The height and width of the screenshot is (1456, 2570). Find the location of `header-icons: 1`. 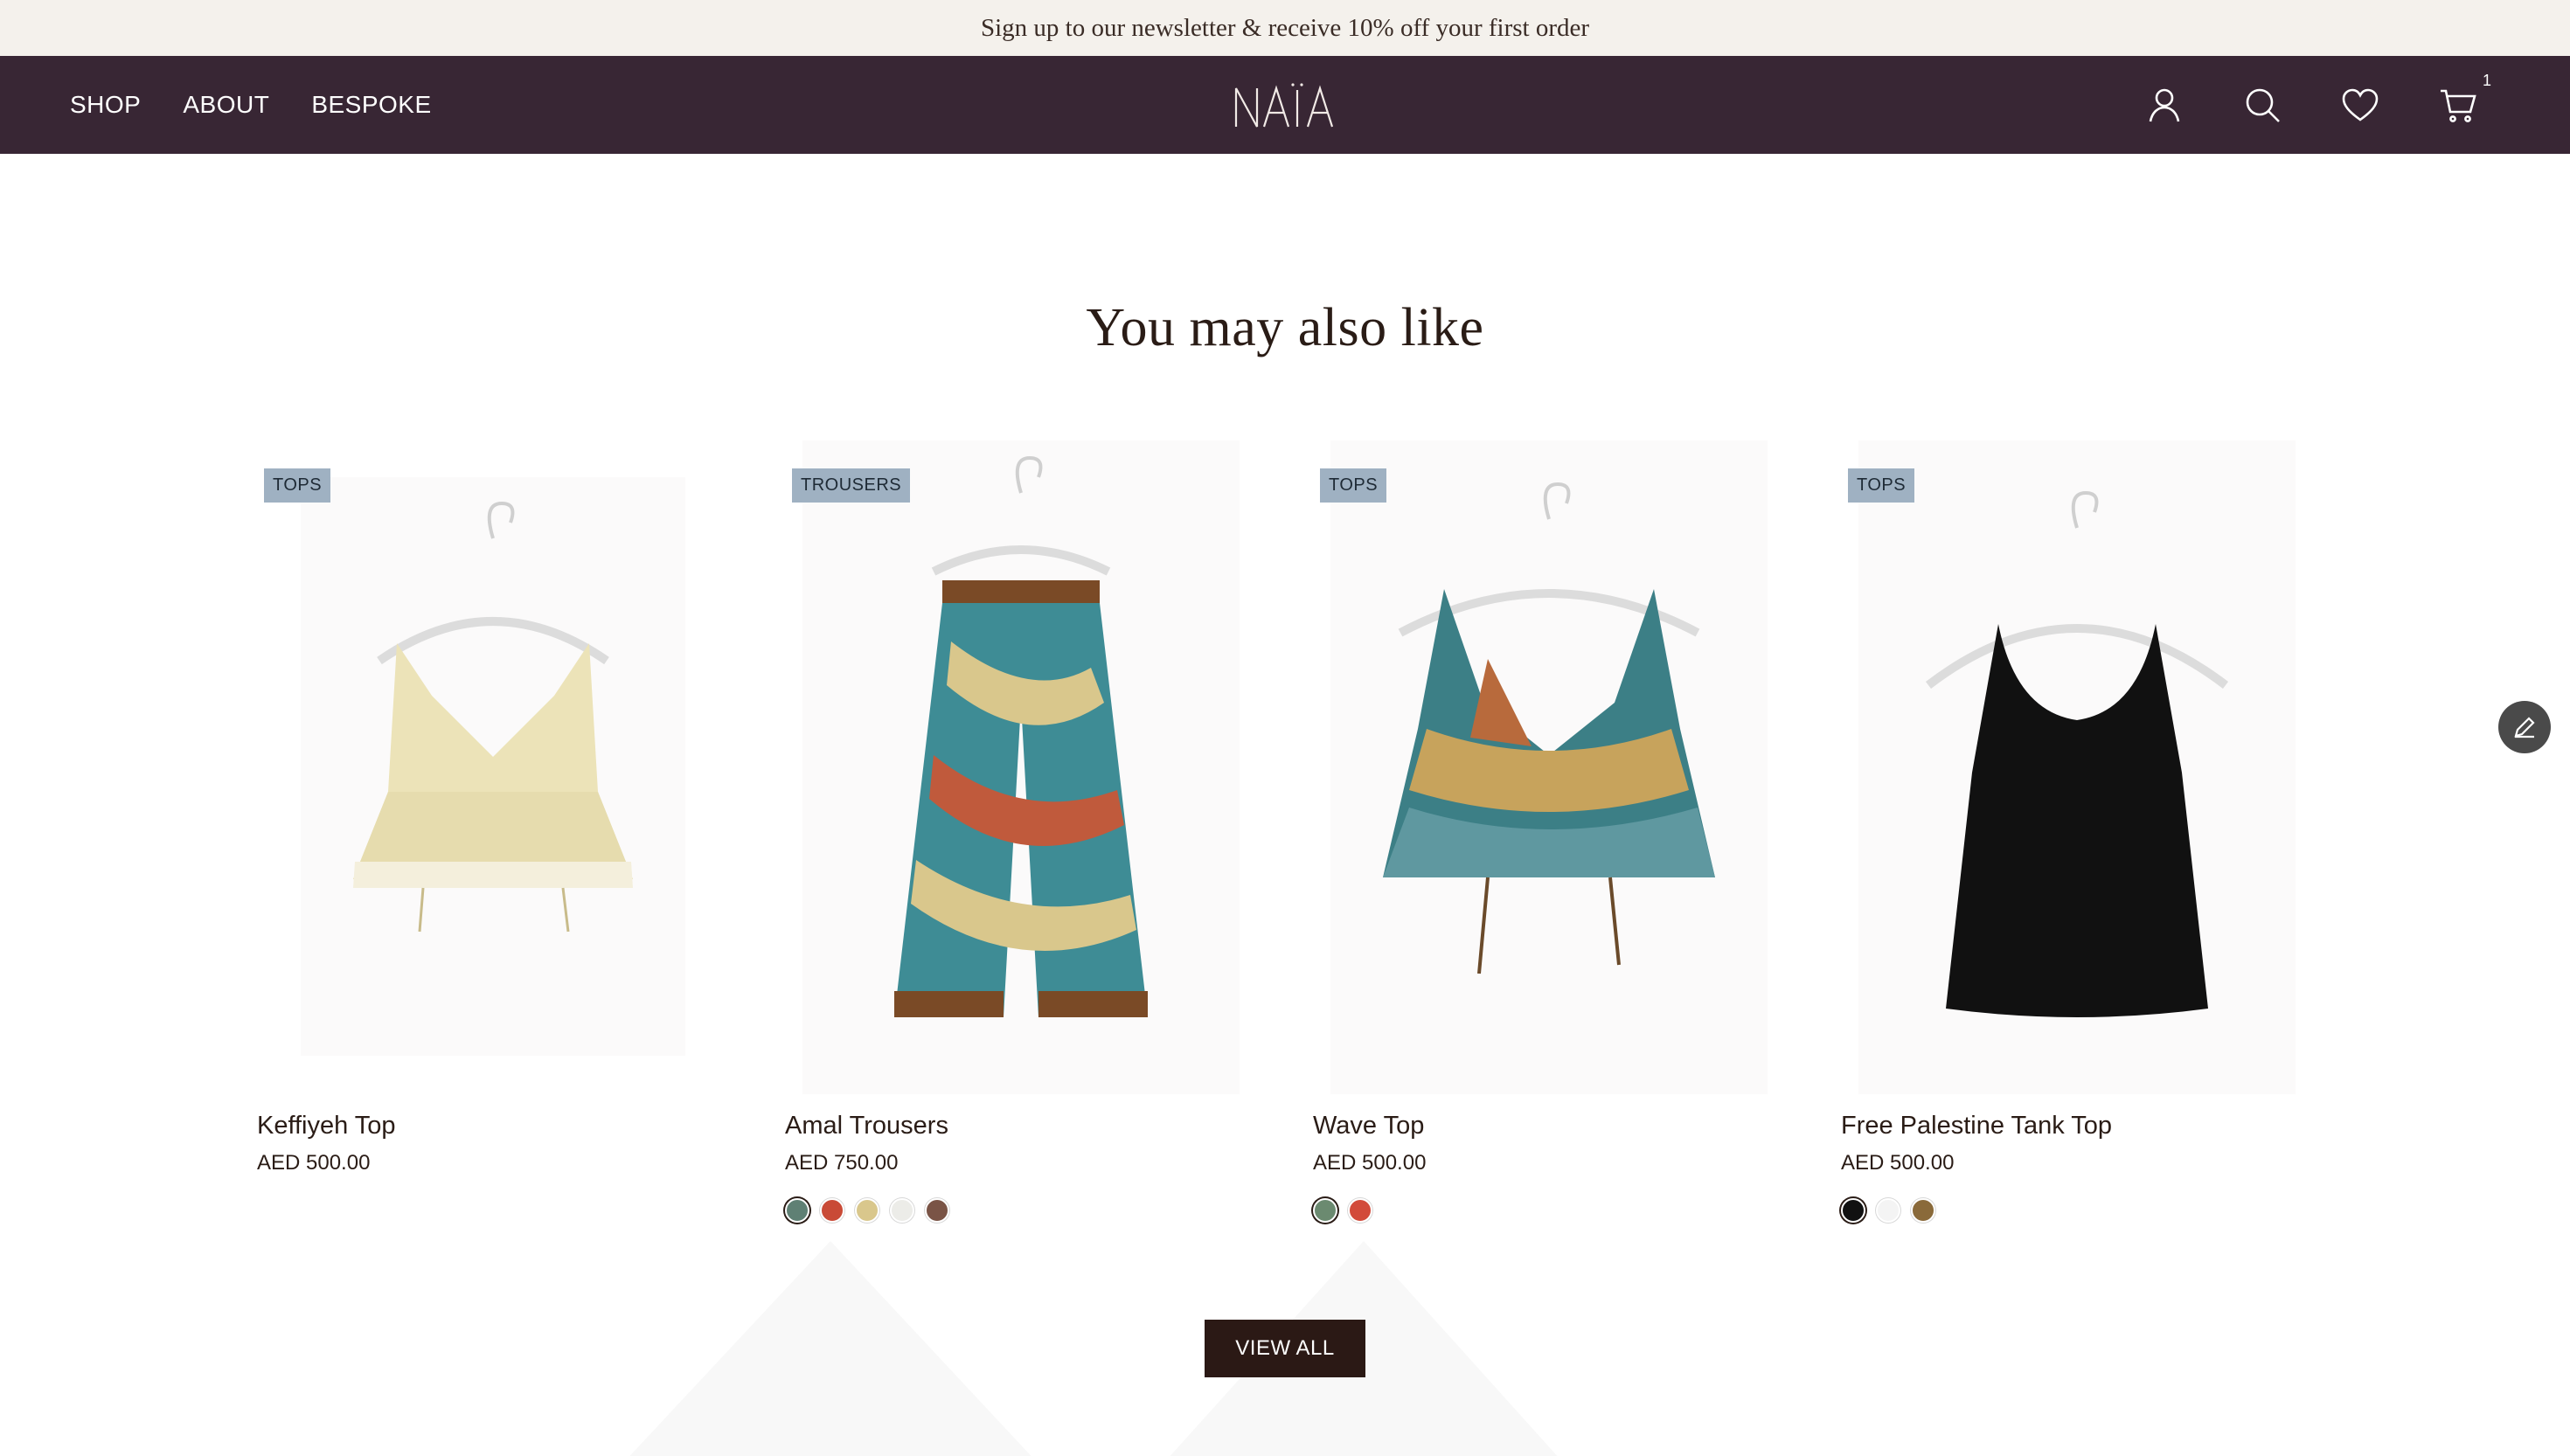

header-icons: 1 is located at coordinates (2317, 105).